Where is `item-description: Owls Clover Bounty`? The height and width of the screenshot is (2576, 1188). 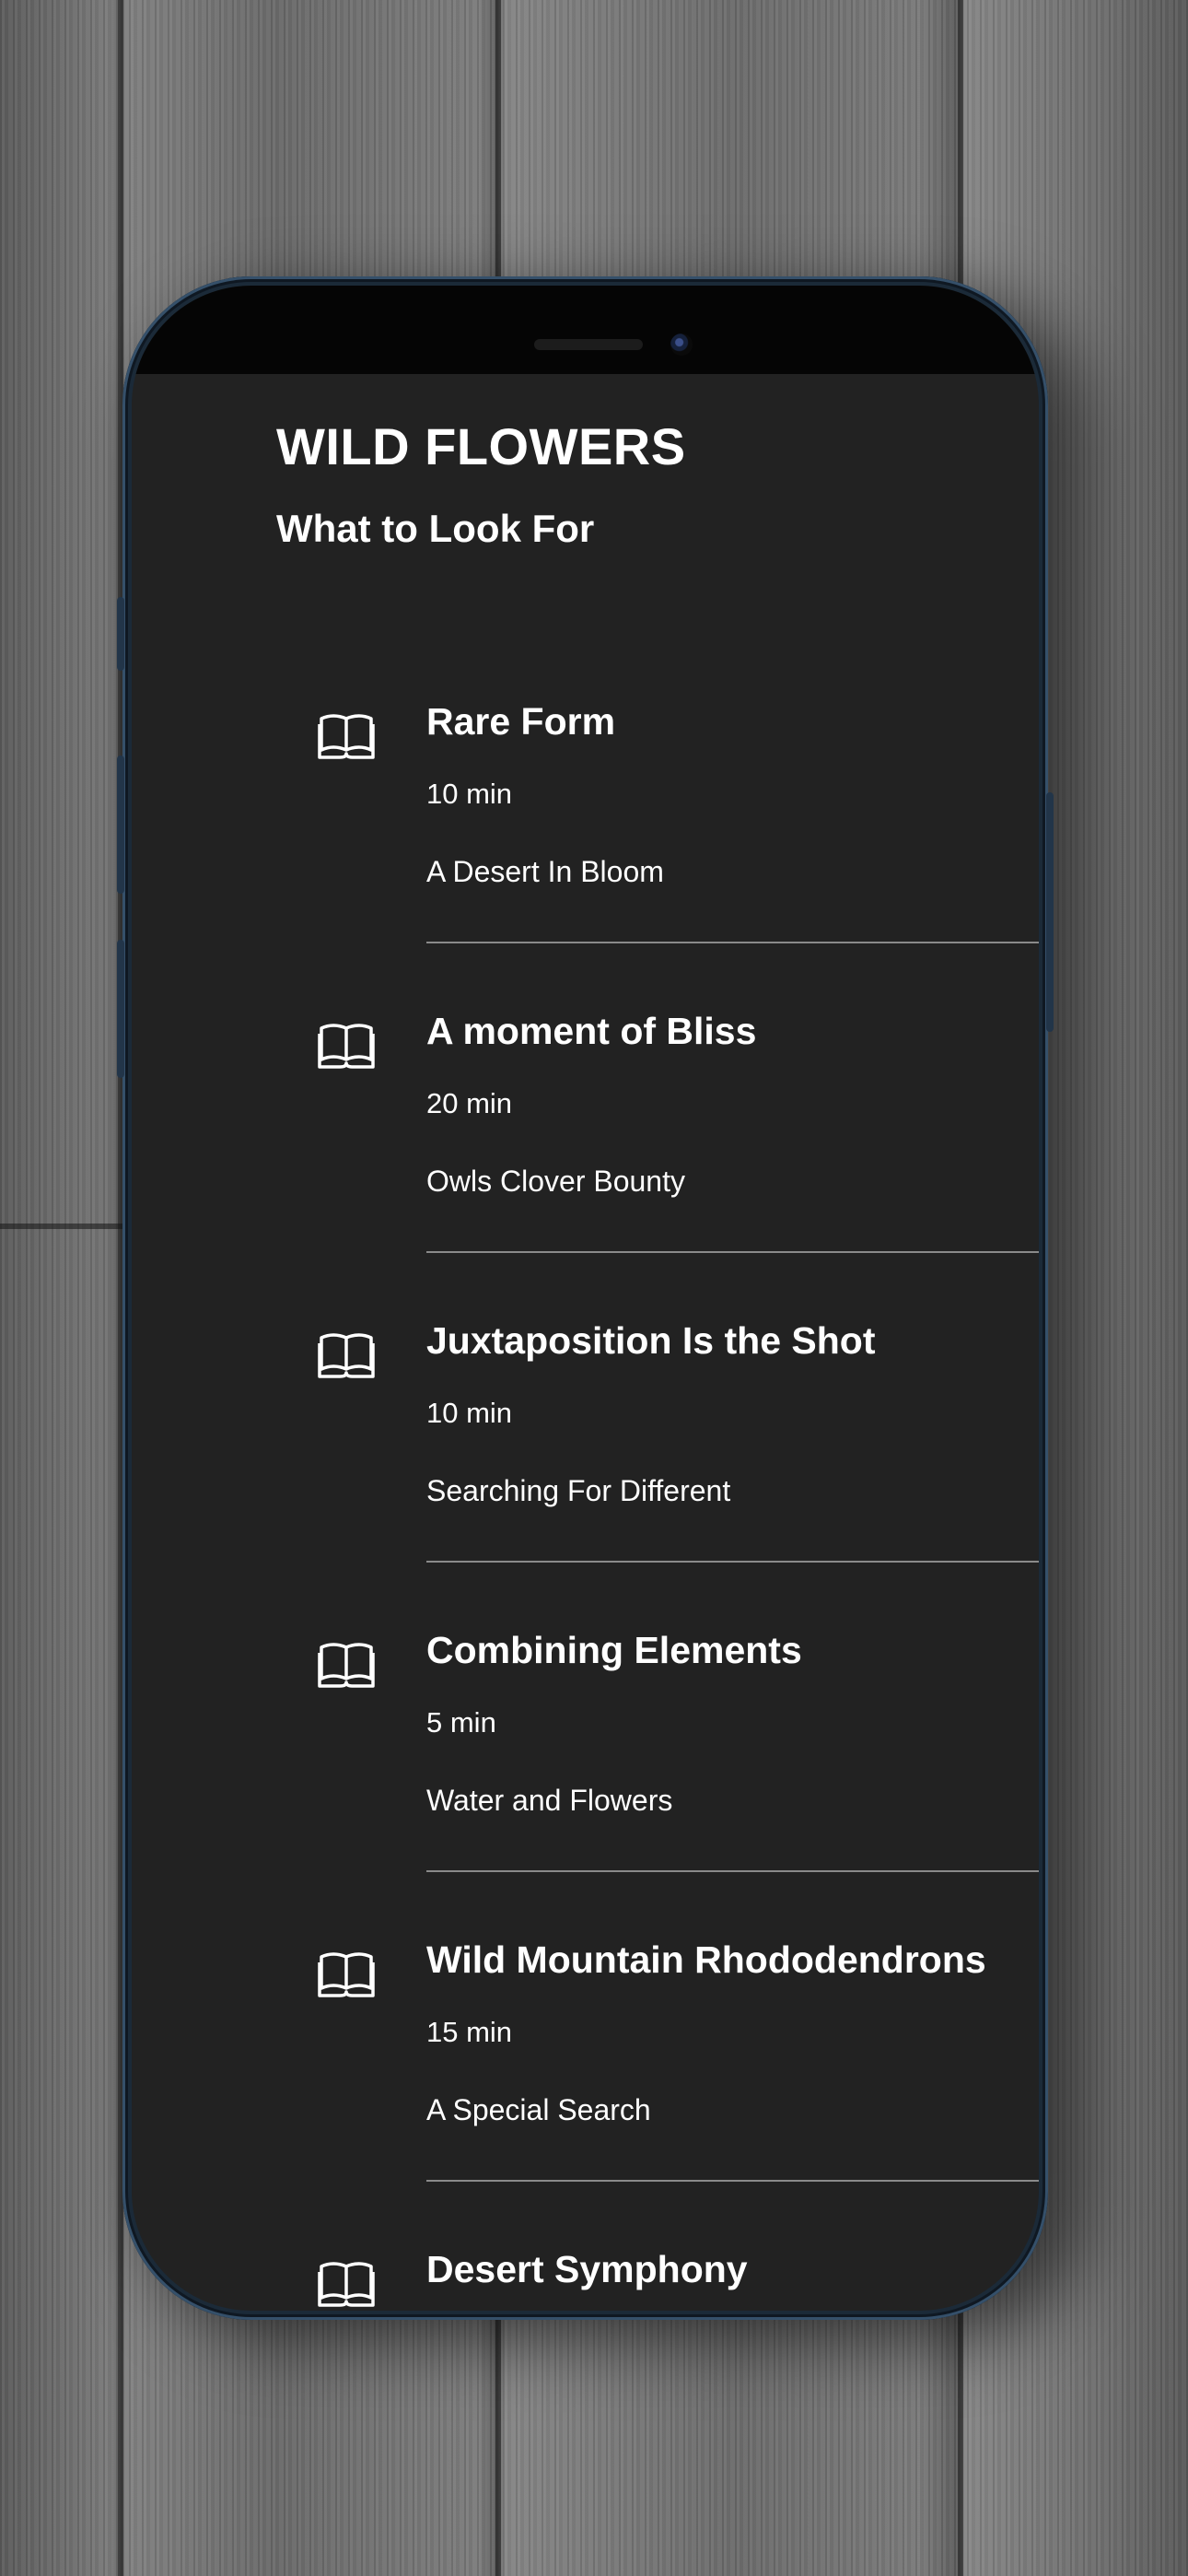
item-description: Owls Clover Bounty is located at coordinates (555, 1181).